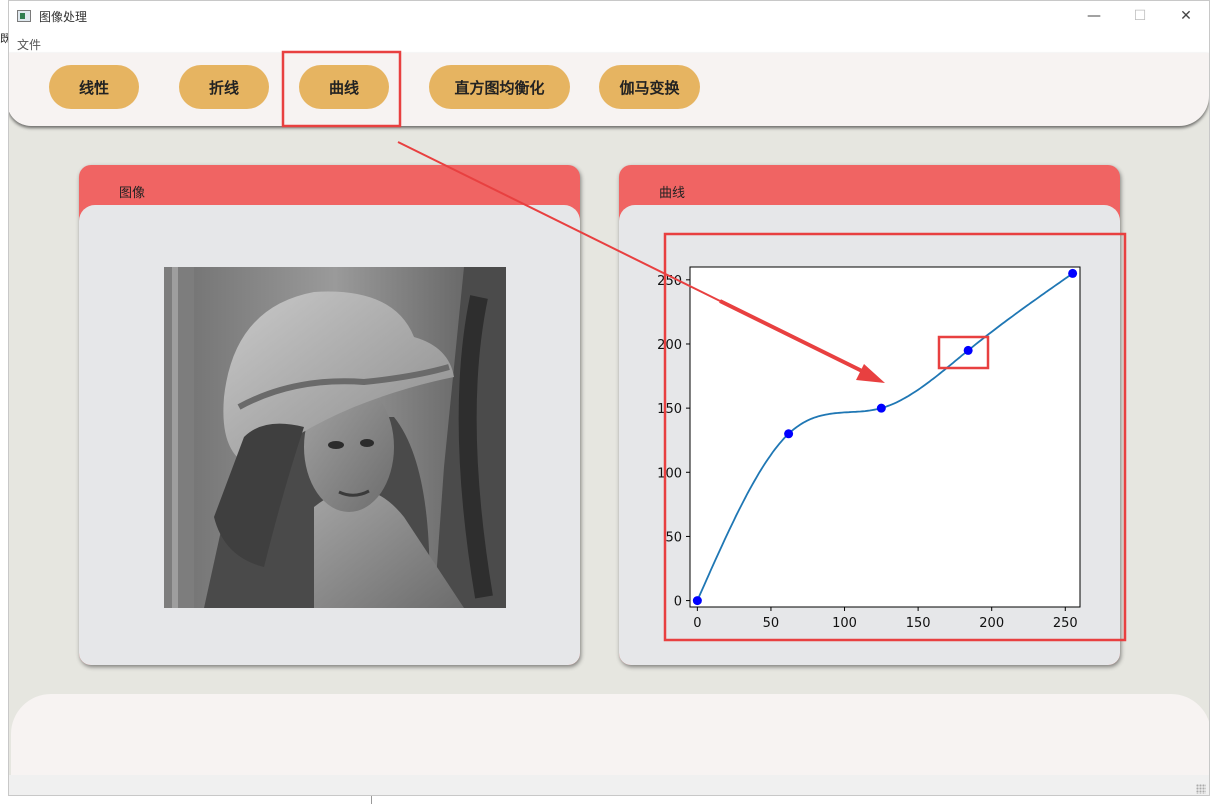 The width and height of the screenshot is (1216, 804). What do you see at coordinates (499, 87) in the screenshot?
I see `histogram-equalization-button: 直方图均衡化` at bounding box center [499, 87].